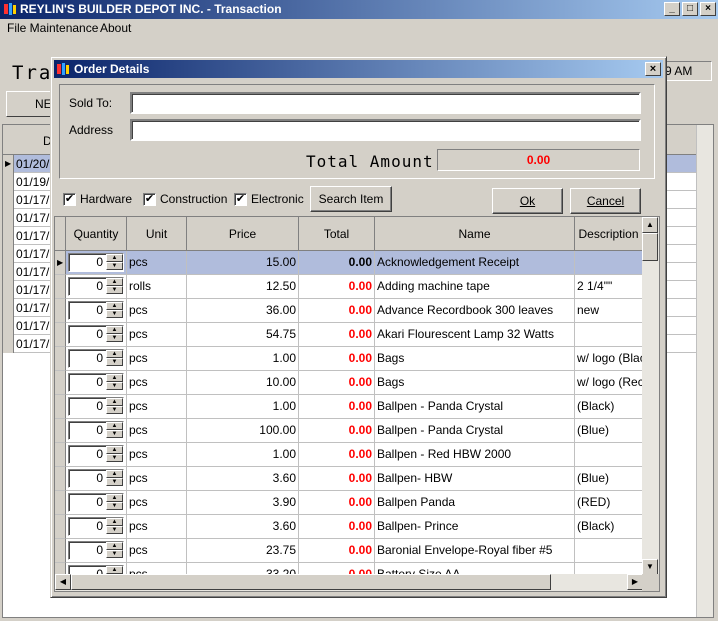 The height and width of the screenshot is (621, 718). What do you see at coordinates (349, 383) in the screenshot?
I see `table-row: 0 ▲ ▼ pcs 10.00 0.00 Bags w/ logo (Rec` at bounding box center [349, 383].